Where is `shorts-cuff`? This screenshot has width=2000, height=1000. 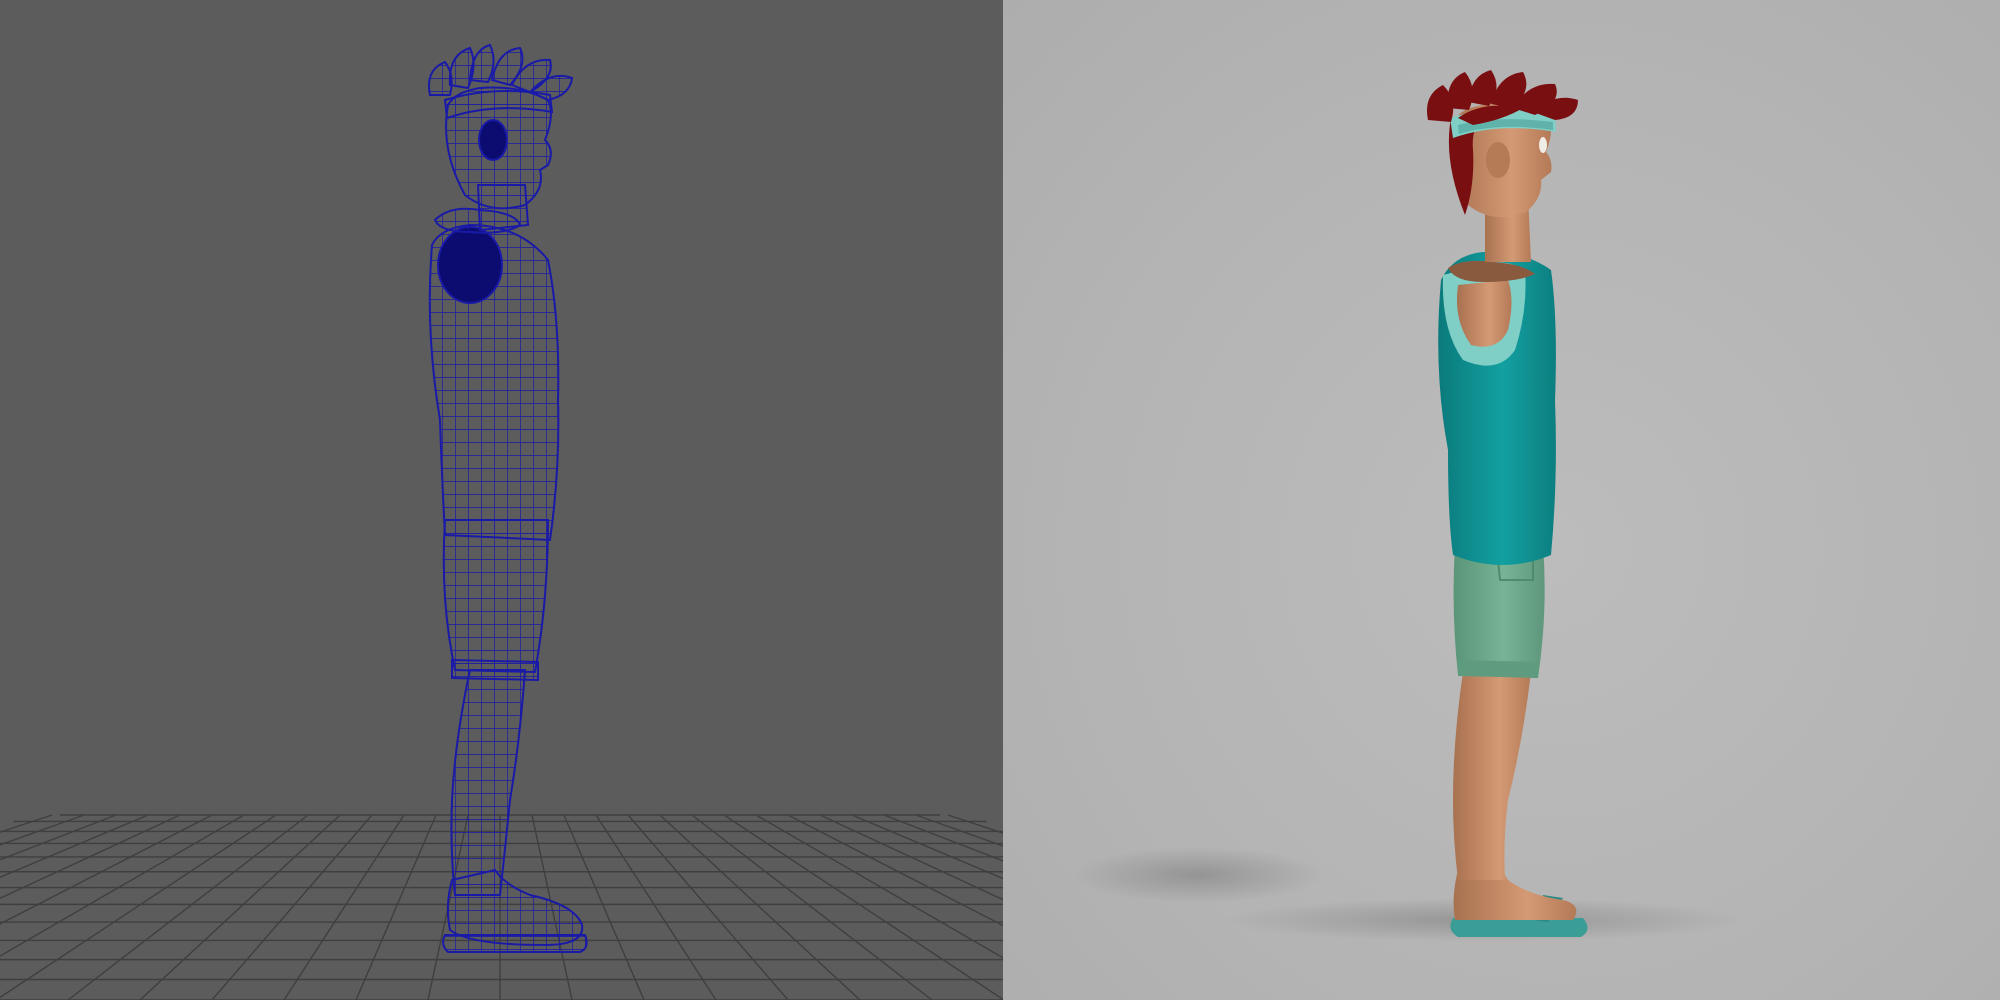
shorts-cuff is located at coordinates (1498, 669).